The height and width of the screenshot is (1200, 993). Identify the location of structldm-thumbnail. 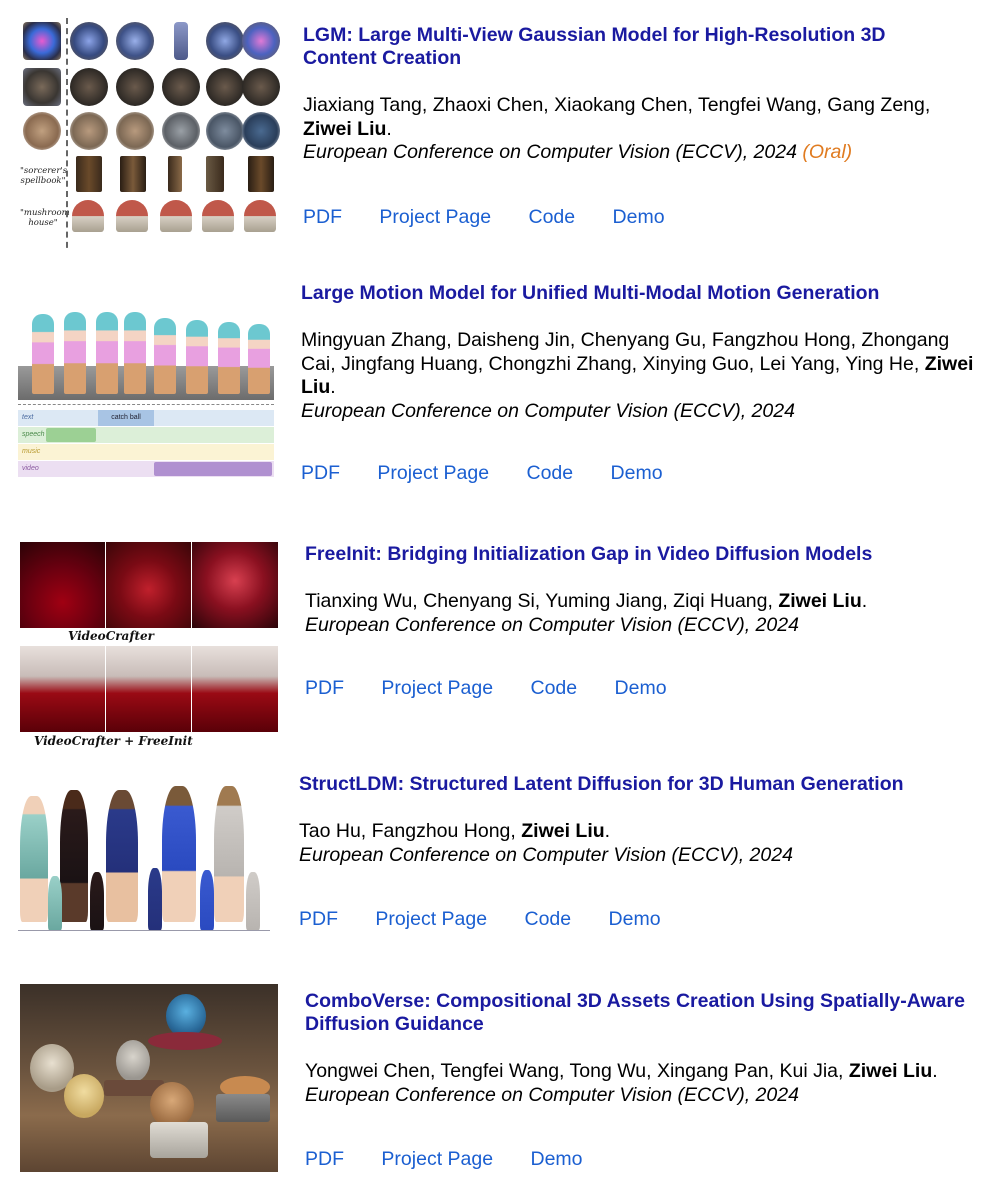
(146, 859).